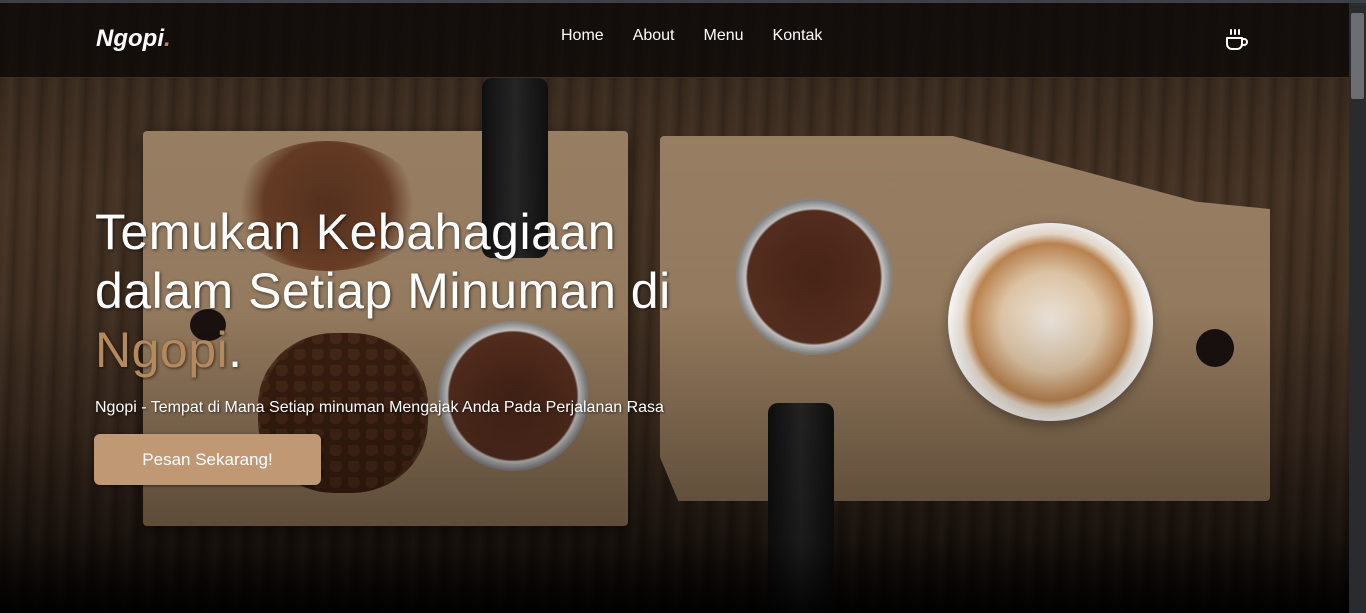  I want to click on brand-name: Ngopi, so click(130, 38).